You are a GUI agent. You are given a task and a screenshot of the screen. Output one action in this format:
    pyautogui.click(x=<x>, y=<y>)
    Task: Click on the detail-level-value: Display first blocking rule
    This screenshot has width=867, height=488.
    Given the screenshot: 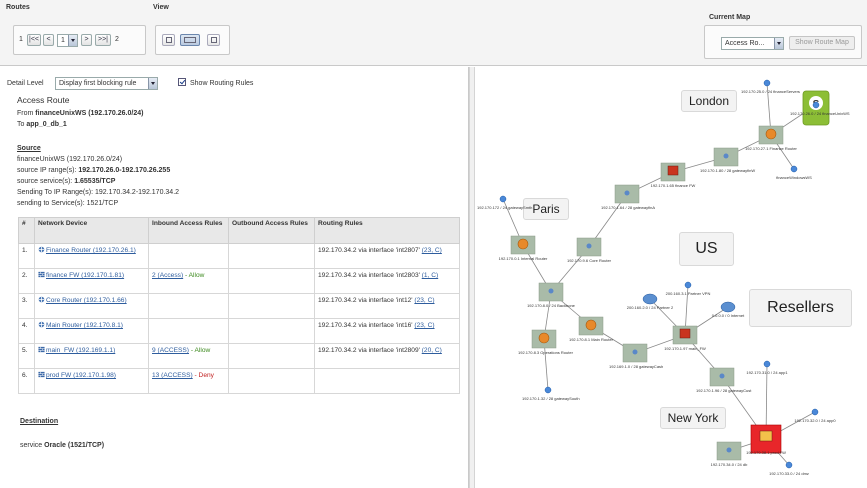 What is the action you would take?
    pyautogui.click(x=98, y=83)
    